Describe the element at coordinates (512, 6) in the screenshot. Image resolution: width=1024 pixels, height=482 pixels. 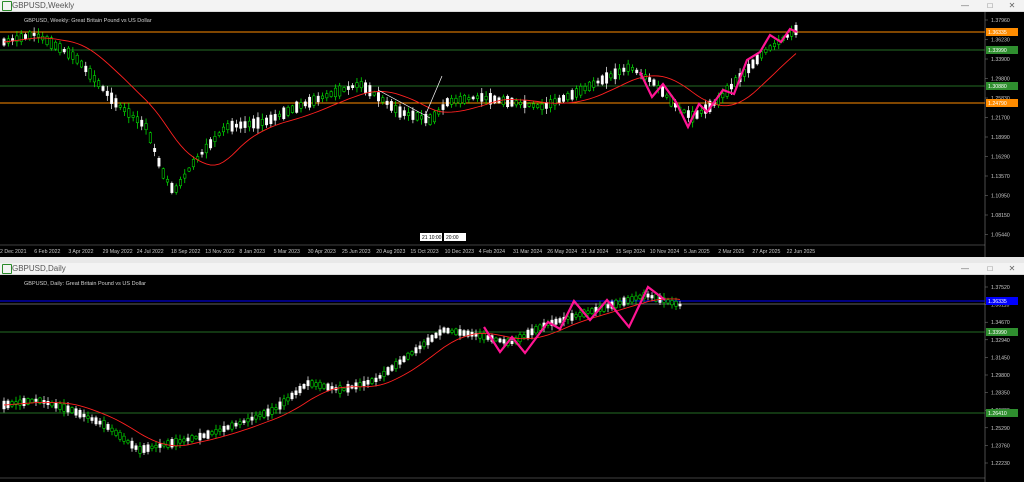
I see `weekly-titlebar: GBPUSD,Weekly — □ ✕` at that location.